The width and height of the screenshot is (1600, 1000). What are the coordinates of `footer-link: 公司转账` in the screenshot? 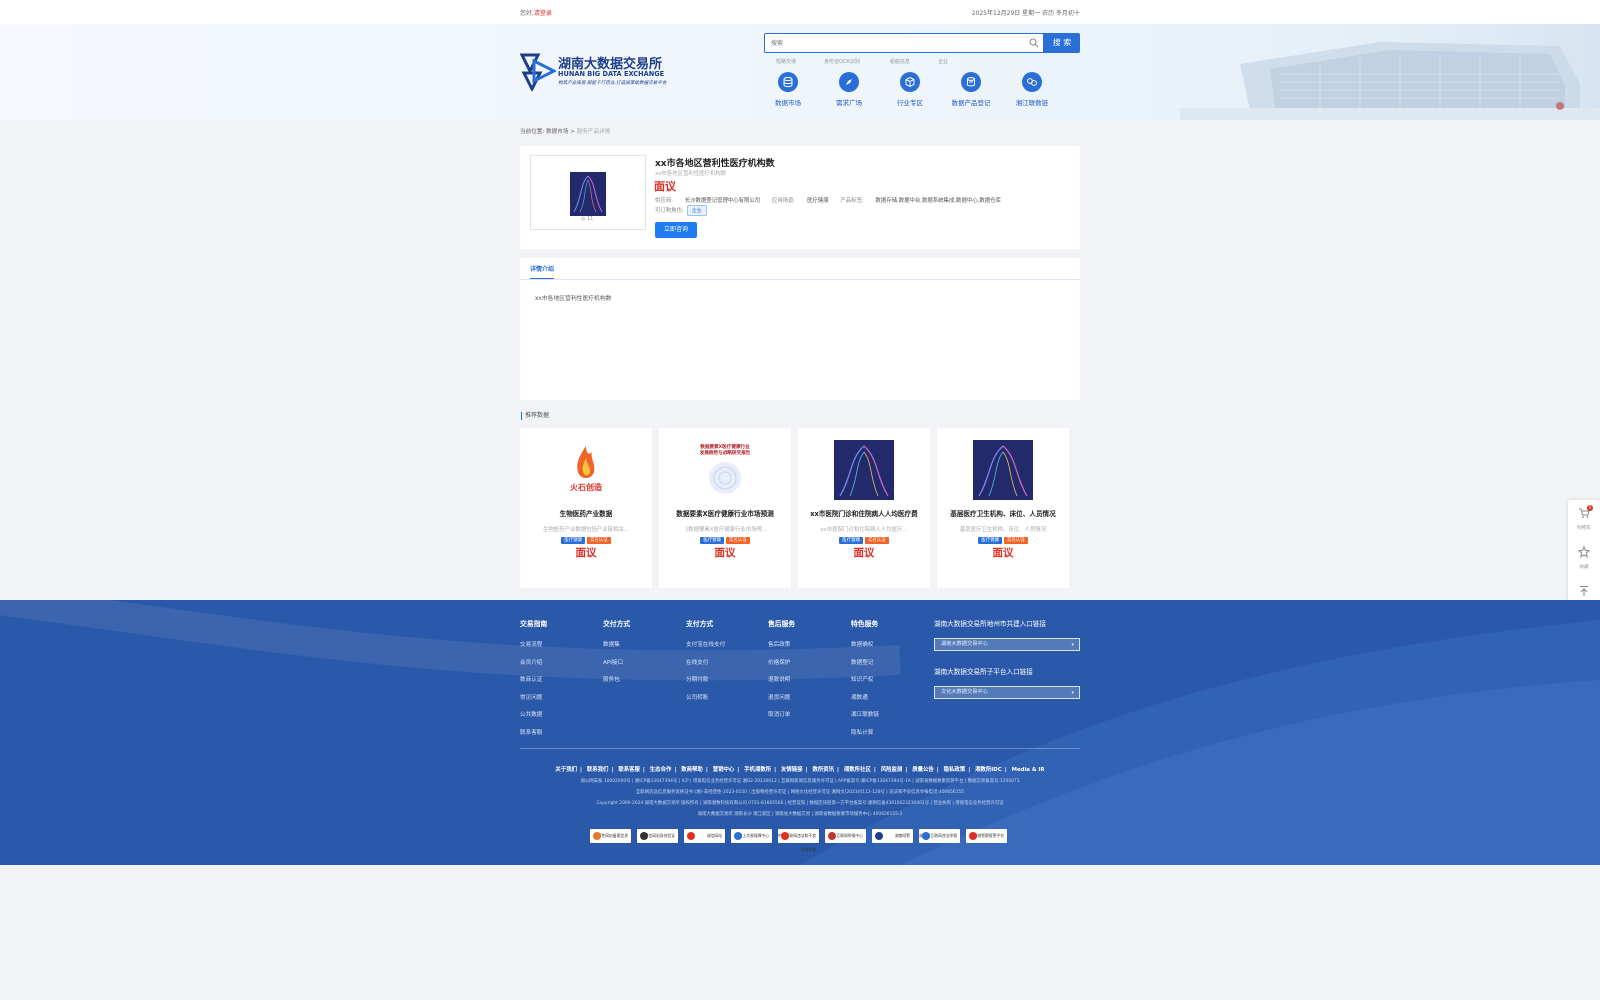 It's located at (726, 702).